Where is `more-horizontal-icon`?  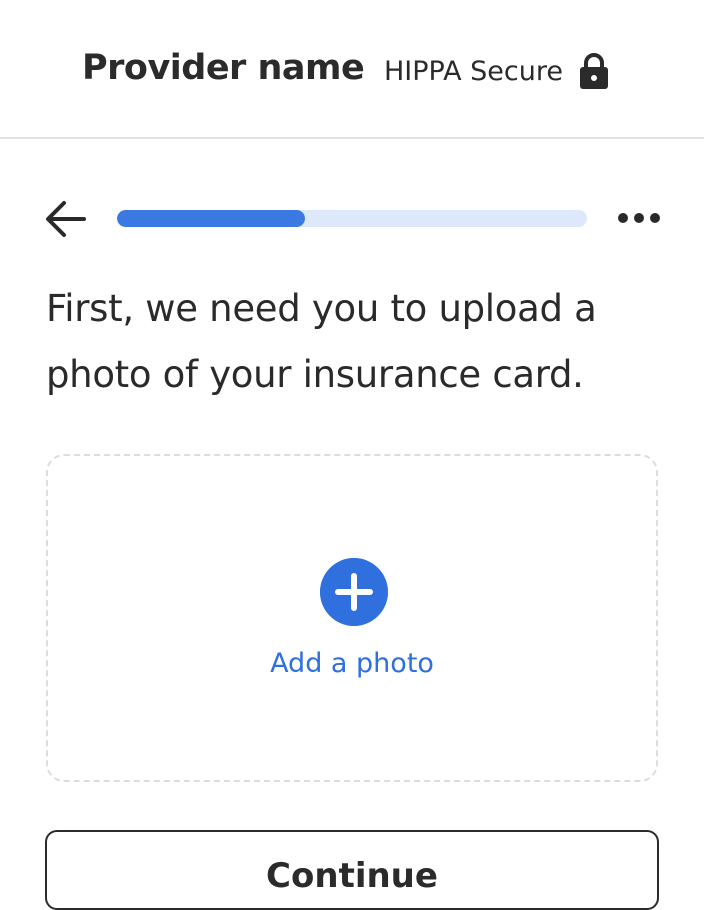
more-horizontal-icon is located at coordinates (639, 218).